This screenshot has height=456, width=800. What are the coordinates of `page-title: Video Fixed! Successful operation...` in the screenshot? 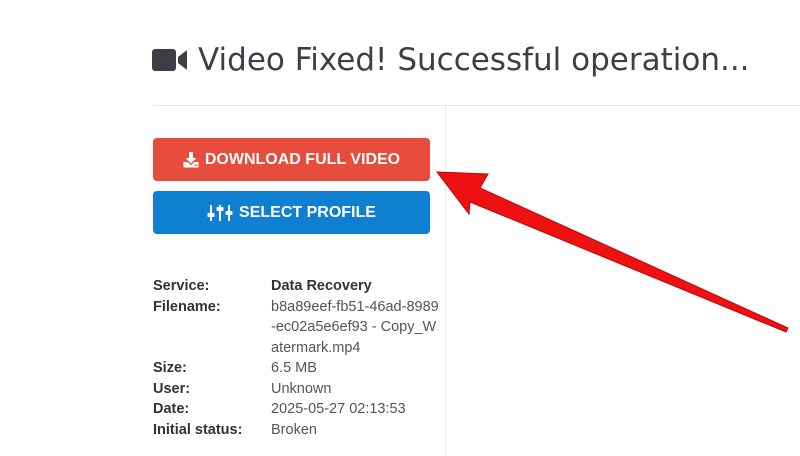 It's located at (451, 60).